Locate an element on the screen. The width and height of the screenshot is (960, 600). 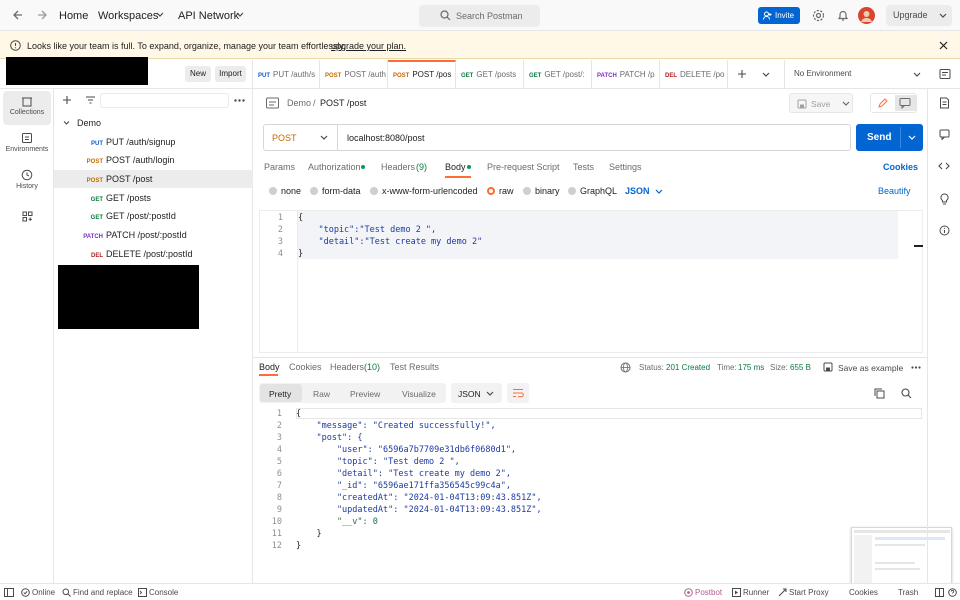
radio-urlencoded: x-www-form-urlencoded is located at coordinates (424, 191).